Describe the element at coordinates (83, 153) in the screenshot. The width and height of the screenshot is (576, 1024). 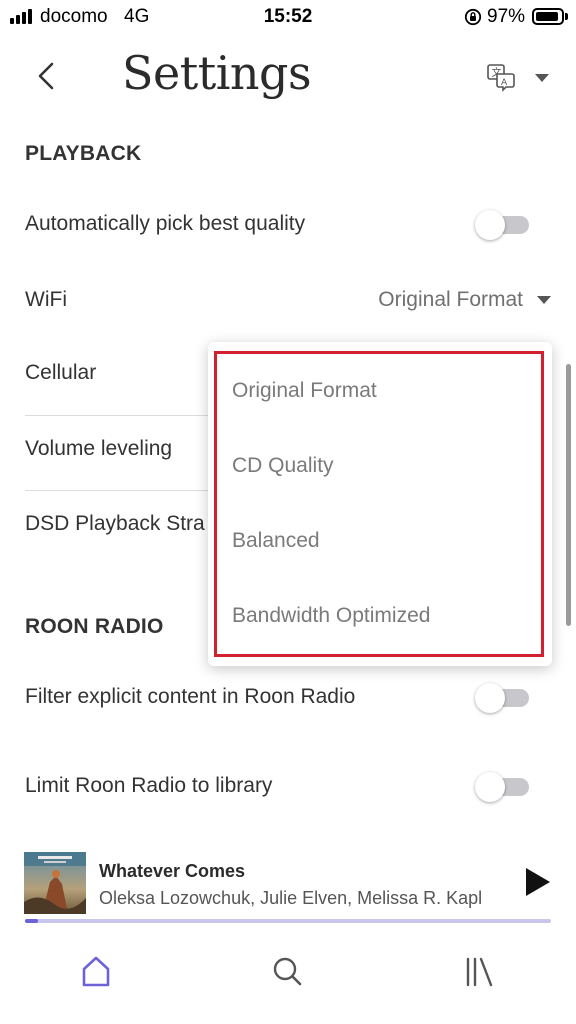
I see `playback-section-title: PLAYBACK` at that location.